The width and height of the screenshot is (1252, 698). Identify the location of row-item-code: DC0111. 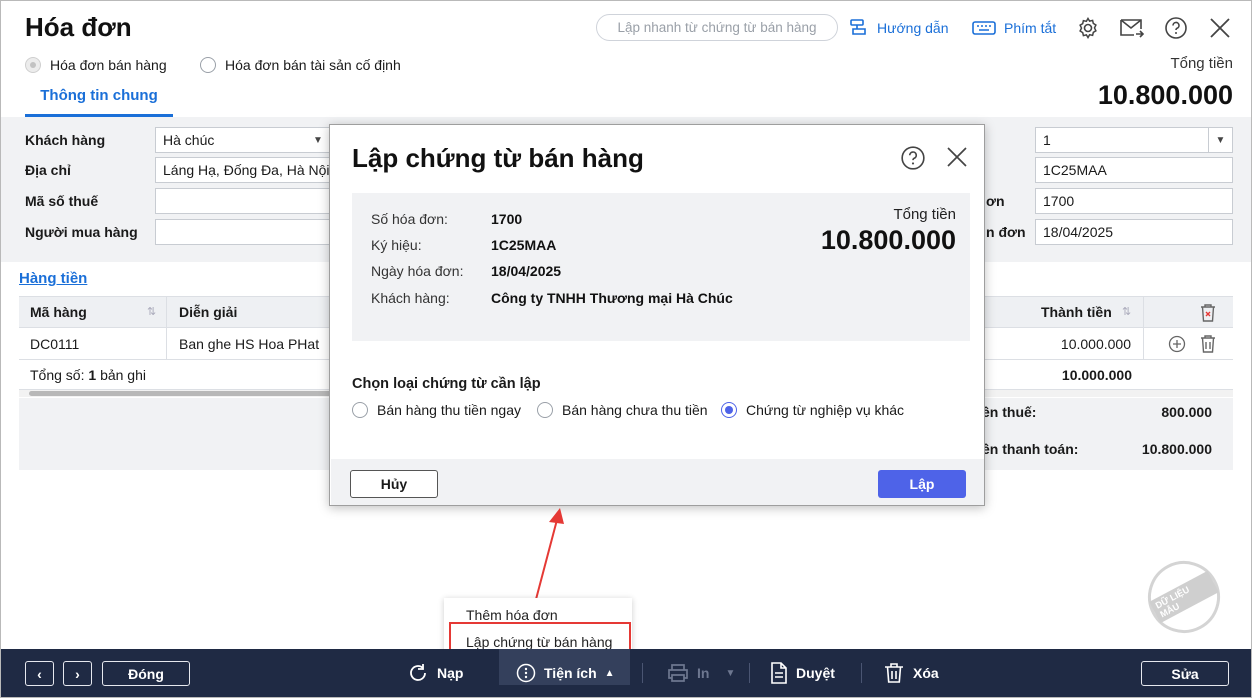
(55, 344).